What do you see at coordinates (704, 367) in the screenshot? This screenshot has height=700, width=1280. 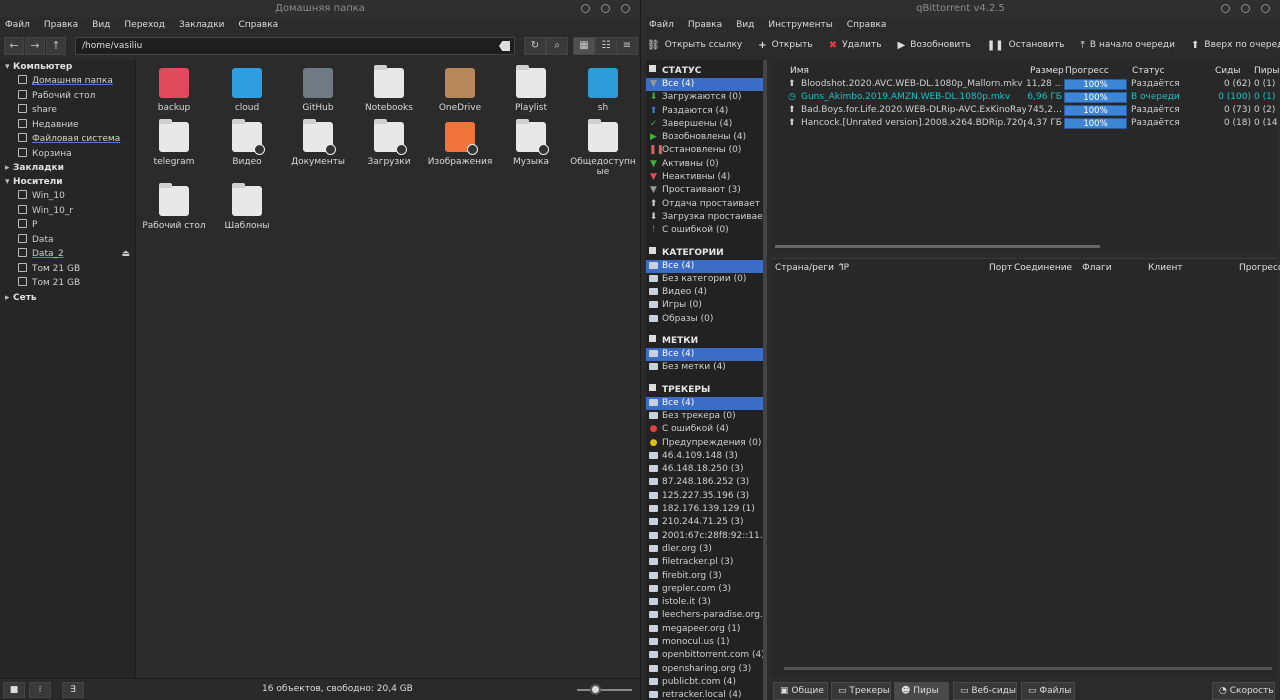 I see `tag-filter: Без метки (4)` at bounding box center [704, 367].